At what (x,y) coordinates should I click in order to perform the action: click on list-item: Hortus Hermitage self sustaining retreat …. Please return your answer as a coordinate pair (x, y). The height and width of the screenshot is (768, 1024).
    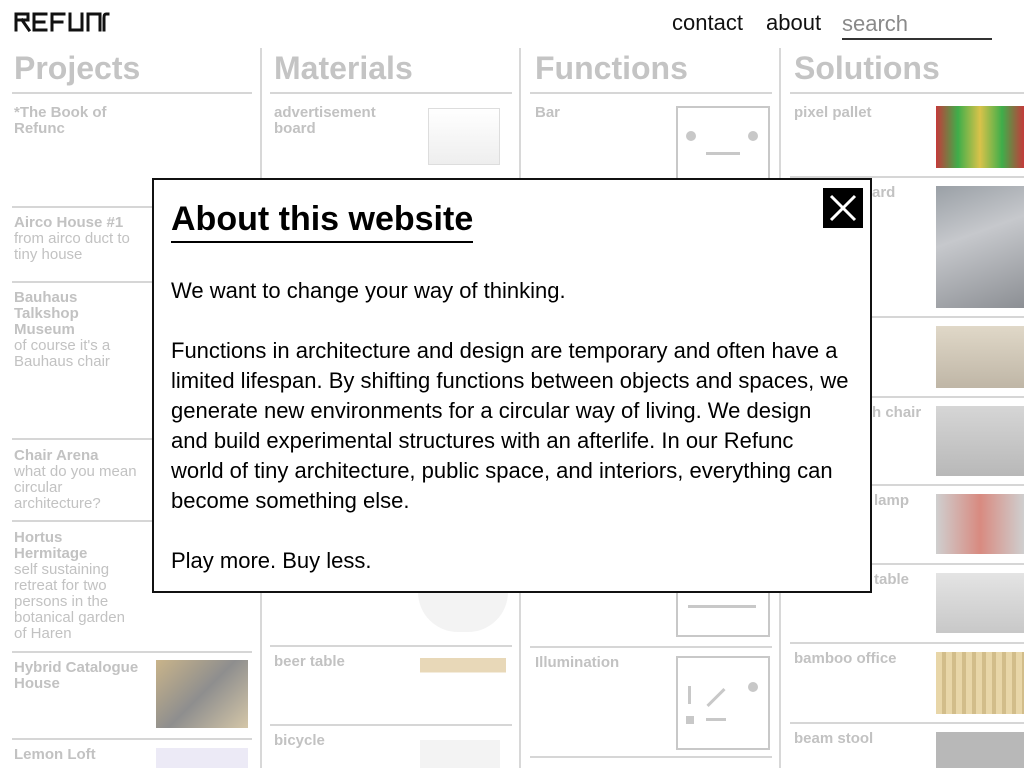
    Looking at the image, I should click on (76, 586).